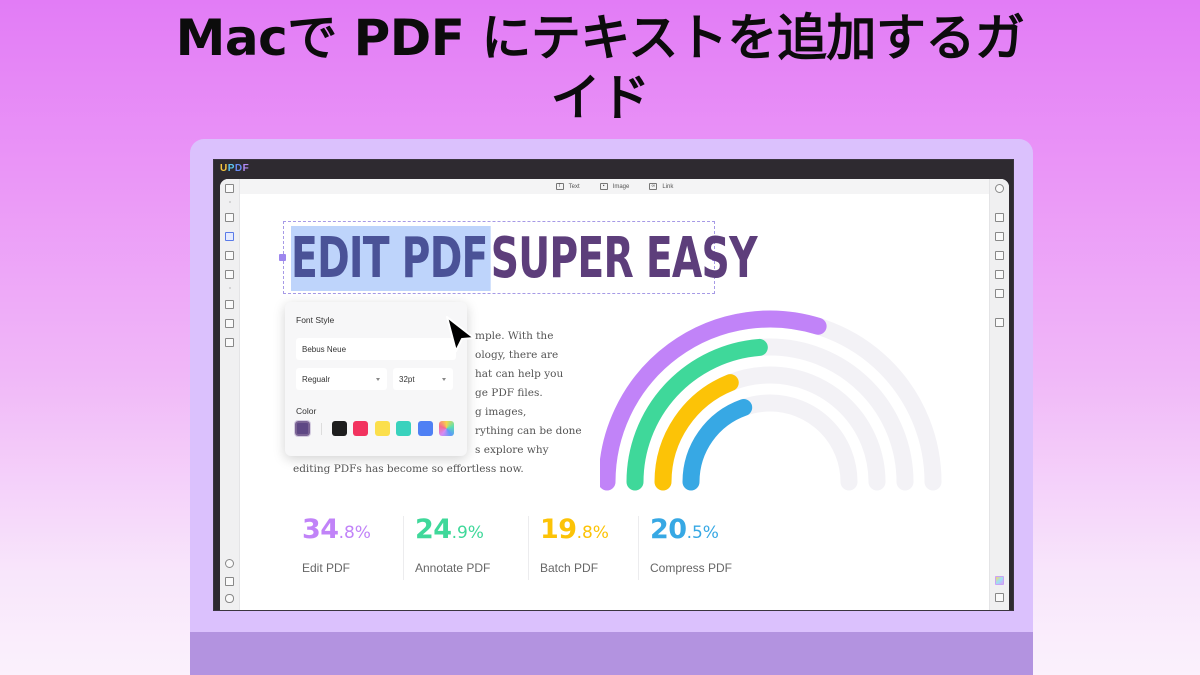 This screenshot has height=675, width=1200. What do you see at coordinates (567, 186) in the screenshot?
I see `add-text-button: T Text` at bounding box center [567, 186].